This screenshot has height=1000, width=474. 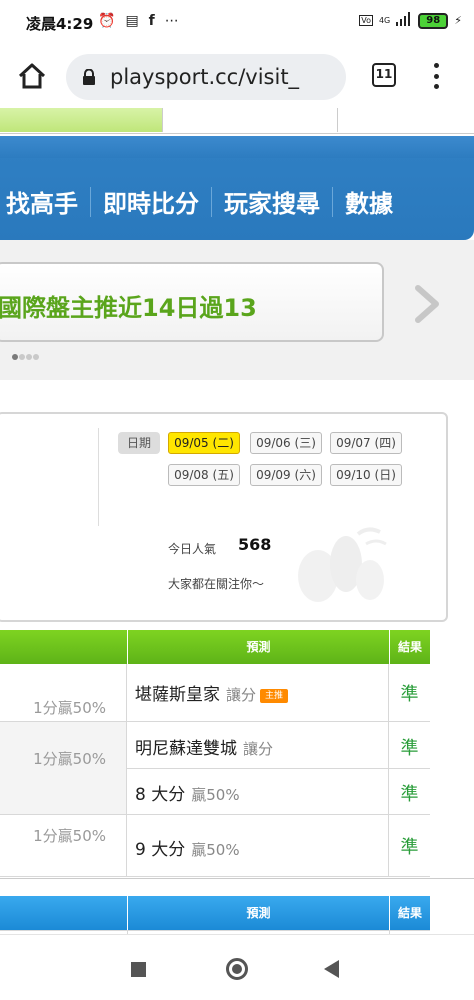 I want to click on team-name: 堪薩斯皇家, so click(x=177, y=695).